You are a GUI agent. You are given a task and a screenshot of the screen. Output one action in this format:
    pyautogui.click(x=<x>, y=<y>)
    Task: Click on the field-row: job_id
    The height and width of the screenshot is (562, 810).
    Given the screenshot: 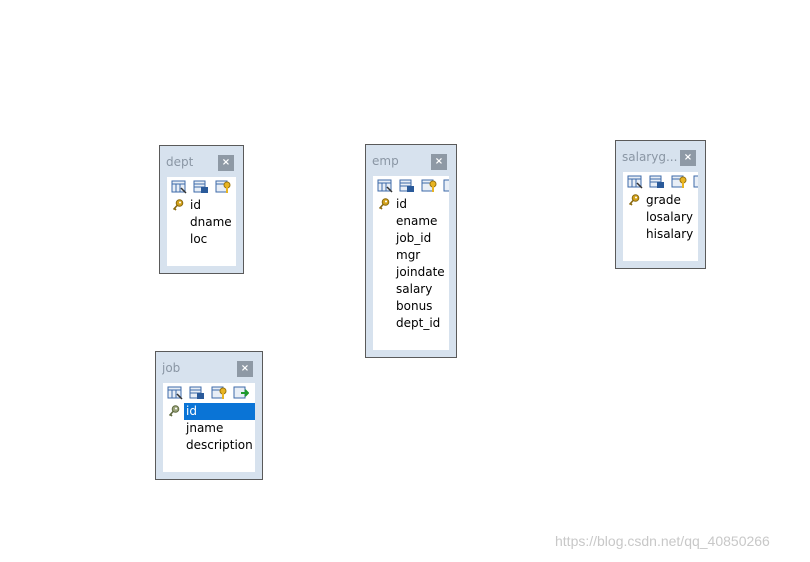 What is the action you would take?
    pyautogui.click(x=411, y=238)
    